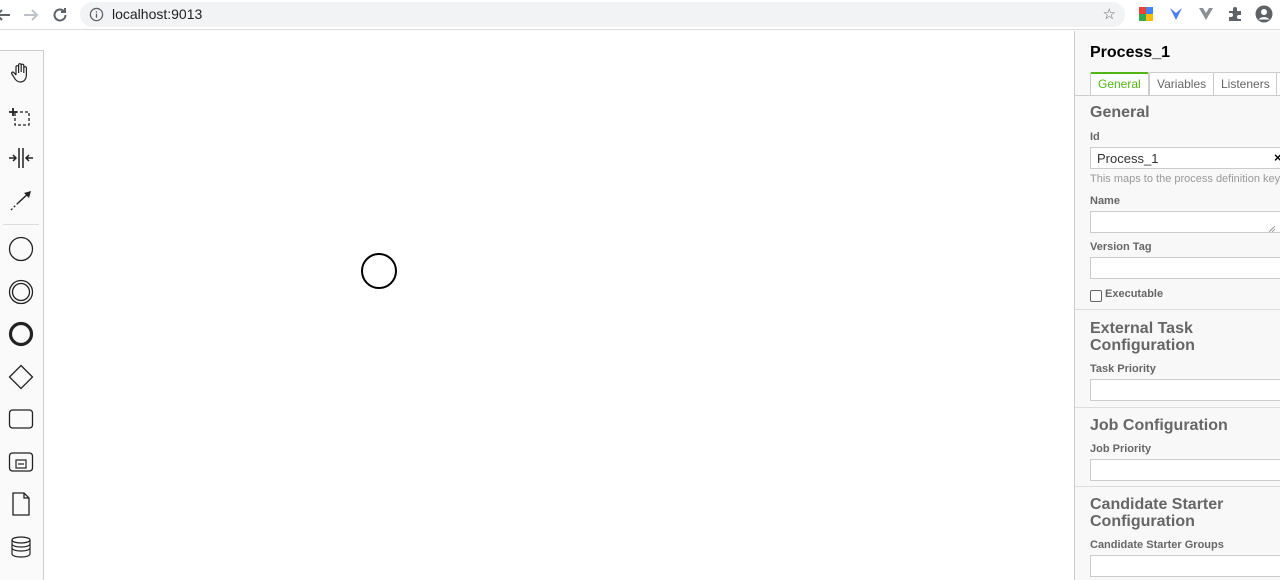 Image resolution: width=1280 pixels, height=580 pixels. I want to click on candidate-starter-groups-field, so click(1185, 566).